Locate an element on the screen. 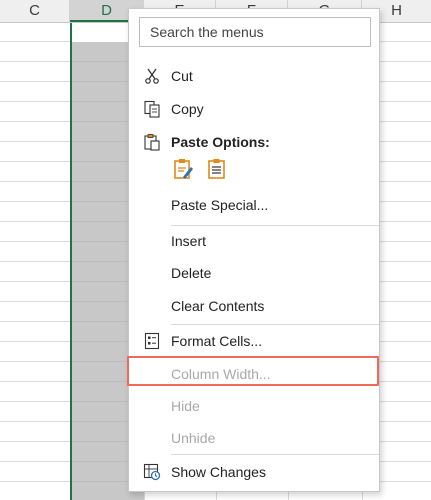 The image size is (431, 500). menu-item-show-changes: Show Changes is located at coordinates (254, 472).